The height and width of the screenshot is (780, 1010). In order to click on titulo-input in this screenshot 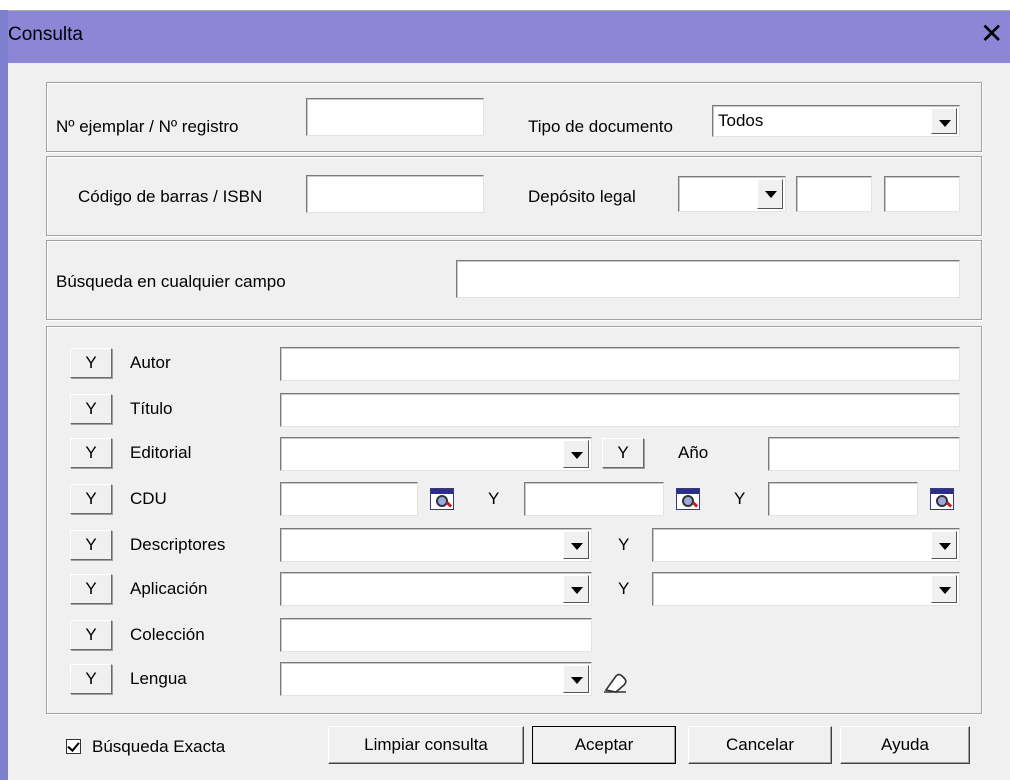, I will do `click(620, 410)`.